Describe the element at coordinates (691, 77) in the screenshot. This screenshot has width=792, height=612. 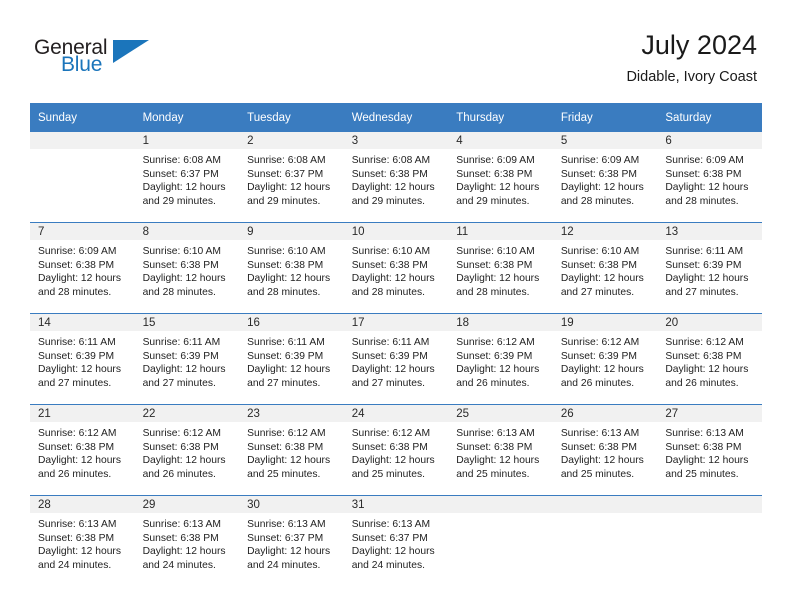
I see `page-subtitle-location: Didable, Ivory Coast` at that location.